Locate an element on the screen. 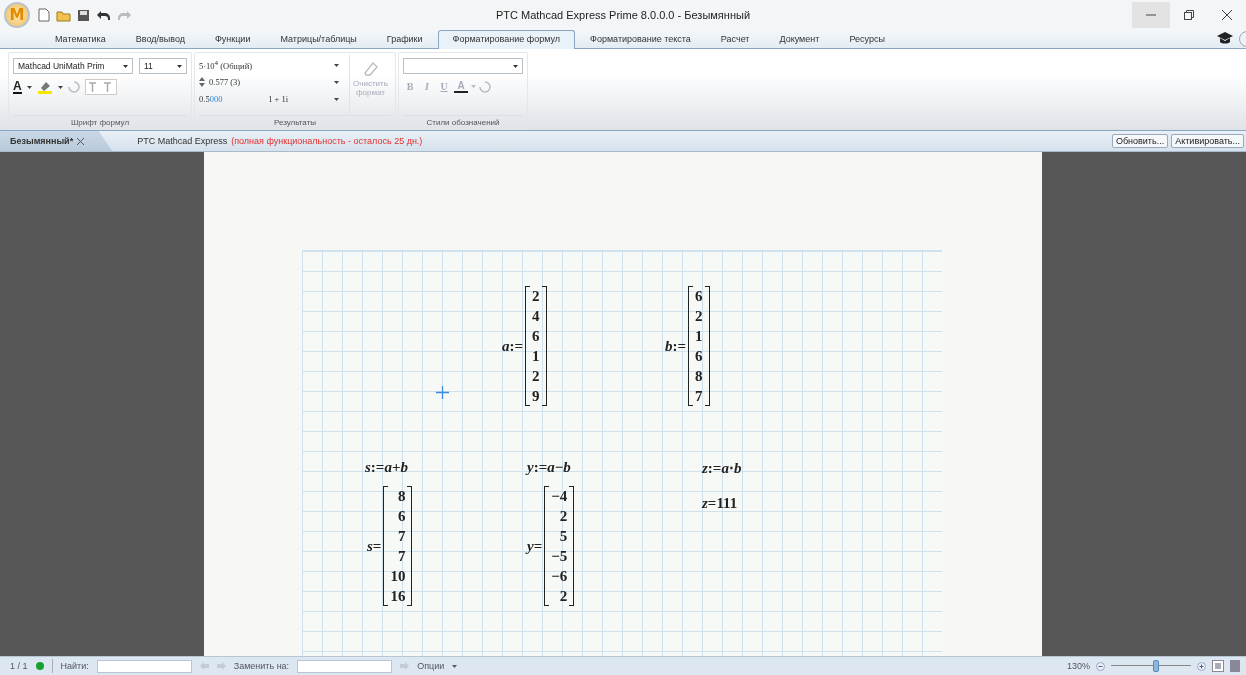 The width and height of the screenshot is (1246, 675). matrix-element: 4 is located at coordinates (536, 316).